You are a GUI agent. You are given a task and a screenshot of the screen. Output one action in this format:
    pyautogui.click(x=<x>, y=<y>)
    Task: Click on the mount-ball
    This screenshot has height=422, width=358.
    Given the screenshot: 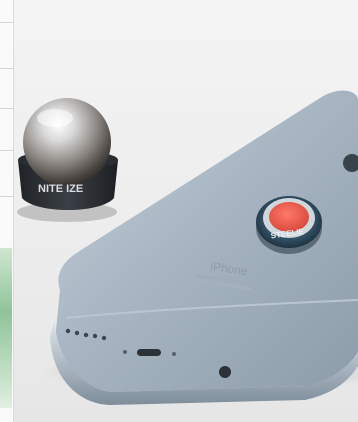 What is the action you would take?
    pyautogui.click(x=67, y=142)
    